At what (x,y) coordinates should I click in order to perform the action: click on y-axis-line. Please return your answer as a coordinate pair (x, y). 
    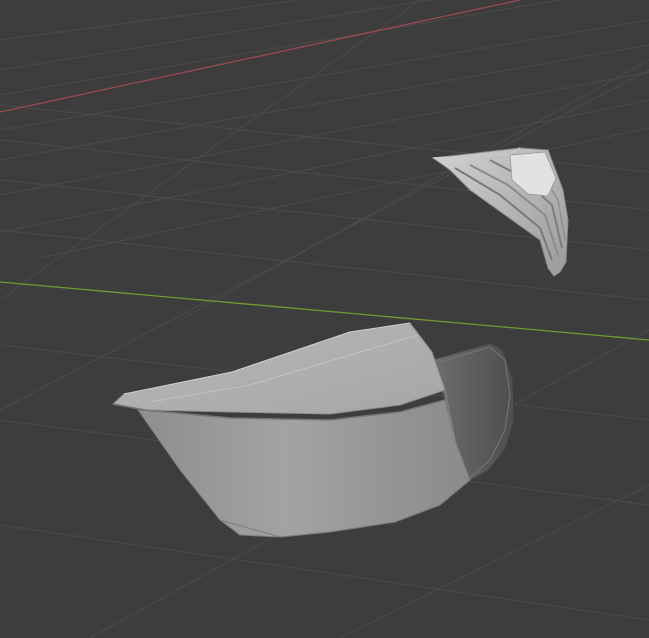
    Looking at the image, I should click on (324, 311).